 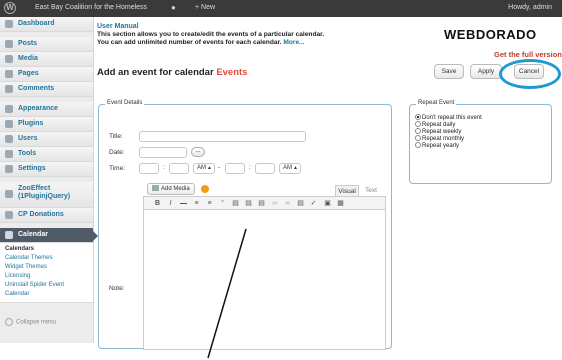 I want to click on sidebar-item-pages: Pages, so click(x=46, y=74).